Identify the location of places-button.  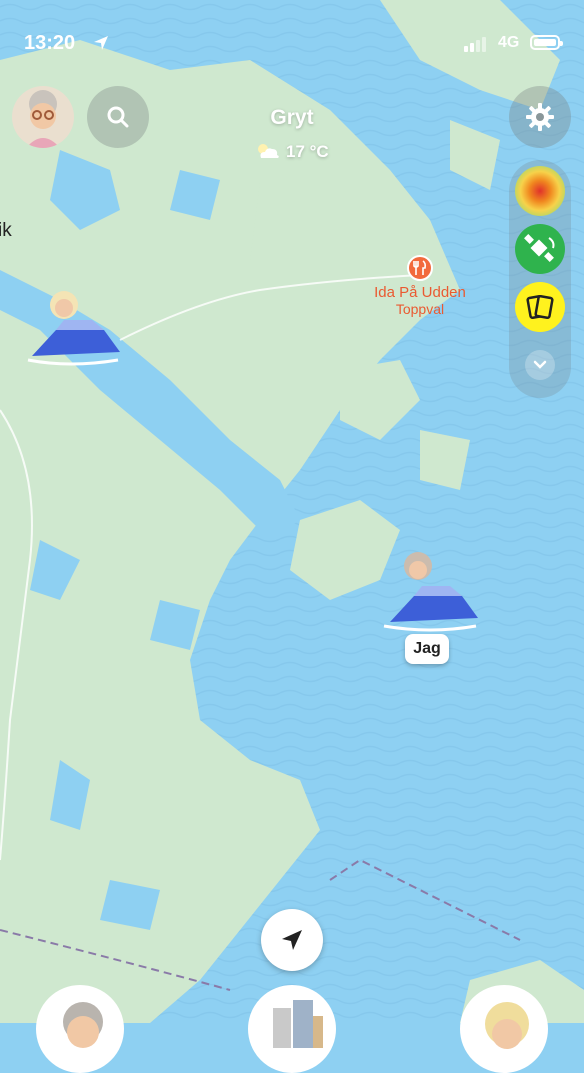
(292, 1029).